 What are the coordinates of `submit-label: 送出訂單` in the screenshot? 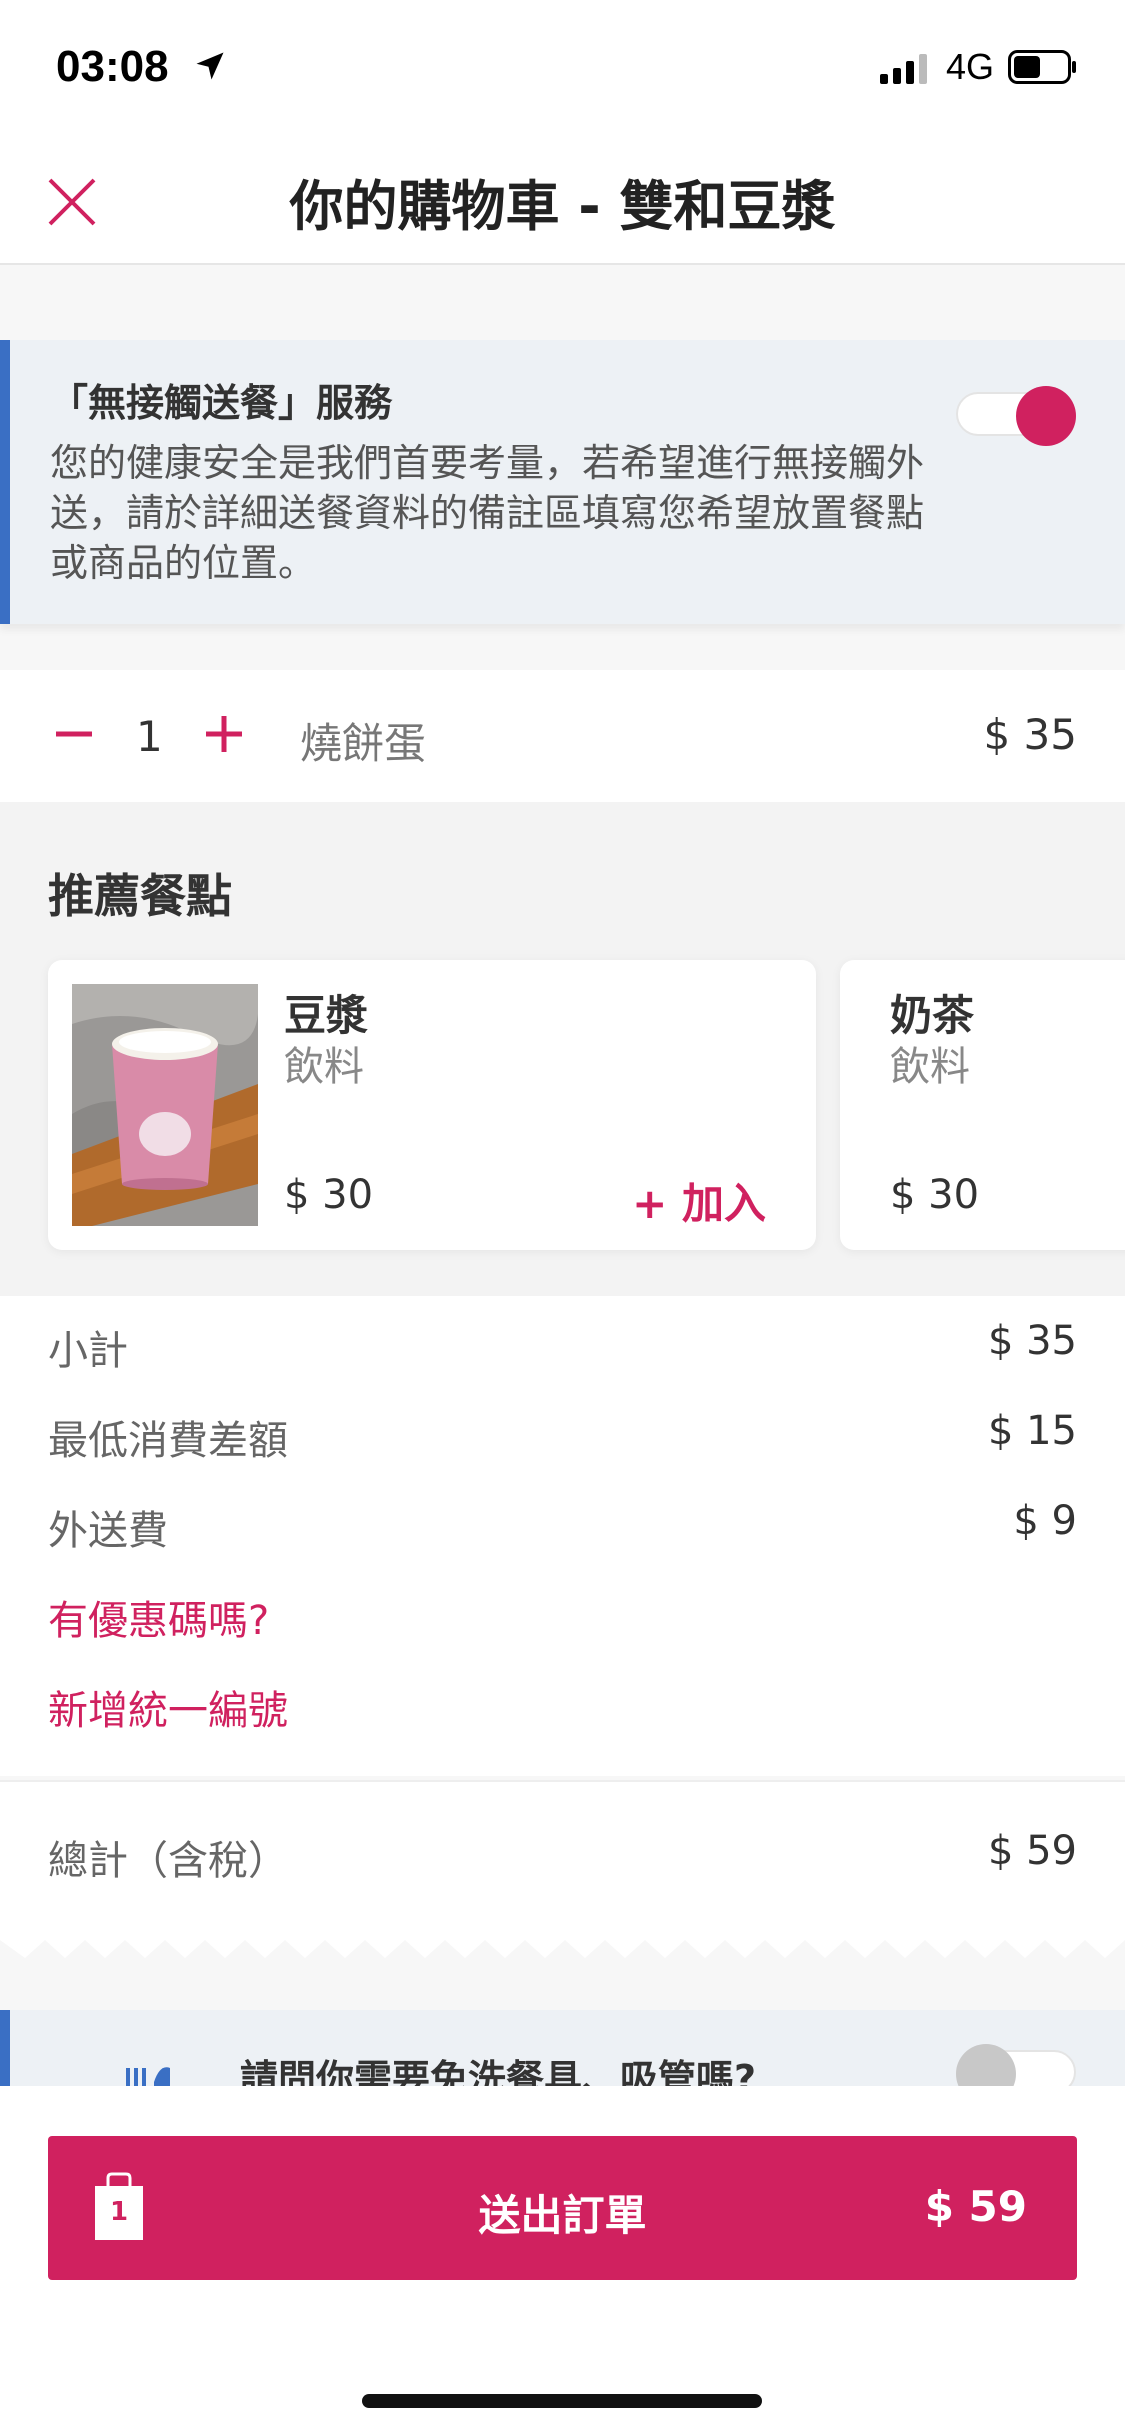 It's located at (562, 2215).